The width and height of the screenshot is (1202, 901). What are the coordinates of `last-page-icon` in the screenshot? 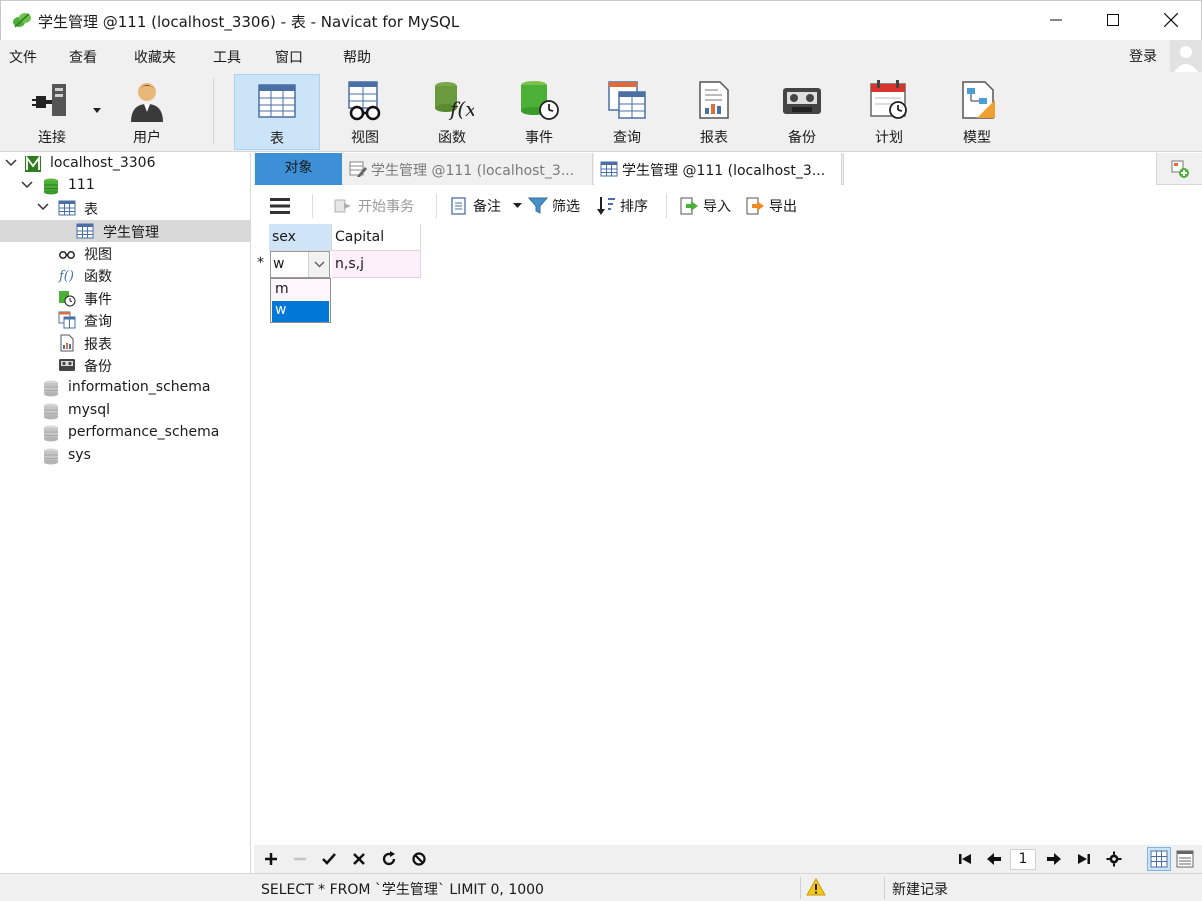 It's located at (1084, 859).